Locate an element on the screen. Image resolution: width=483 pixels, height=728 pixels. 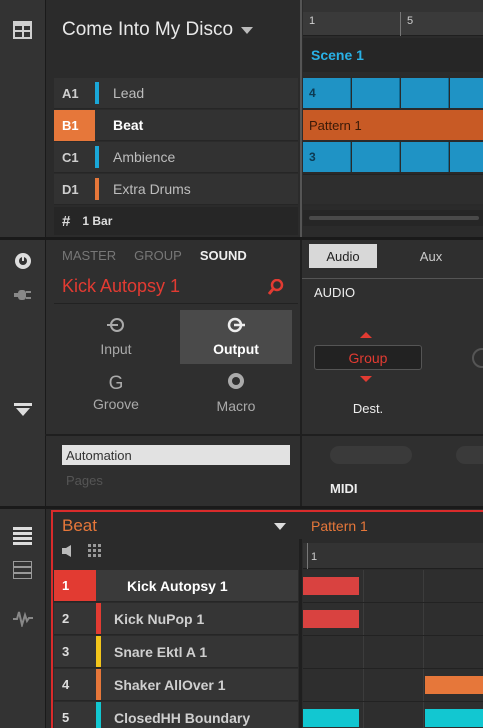
page-input-label: Input is located at coordinates (116, 349).